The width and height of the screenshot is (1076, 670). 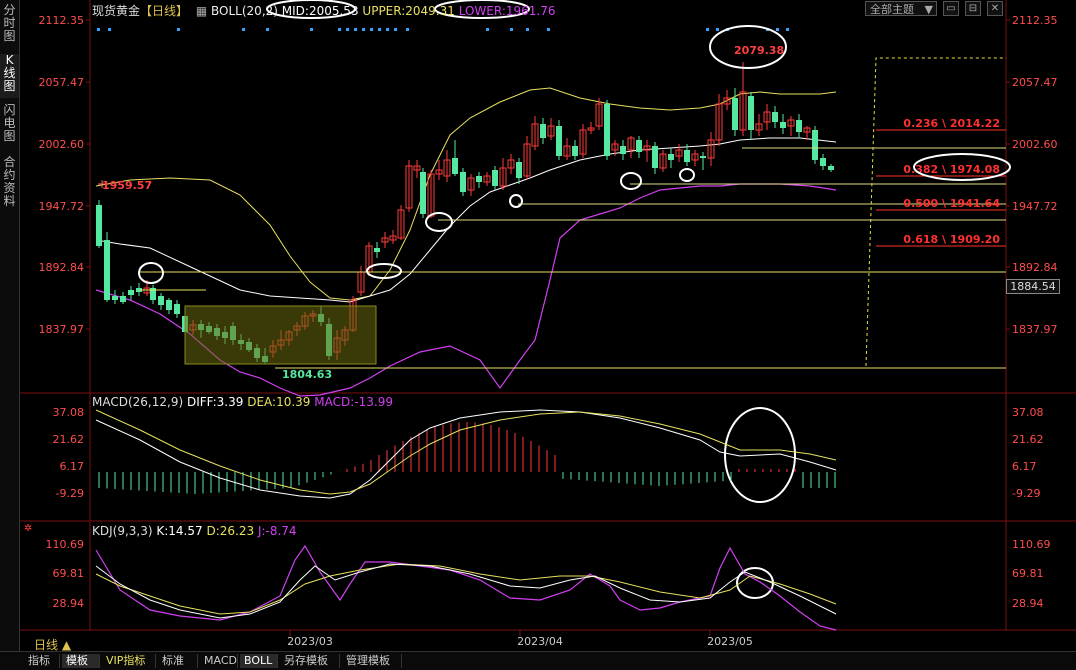 I want to click on kdj-k: K:14.57, so click(x=179, y=531).